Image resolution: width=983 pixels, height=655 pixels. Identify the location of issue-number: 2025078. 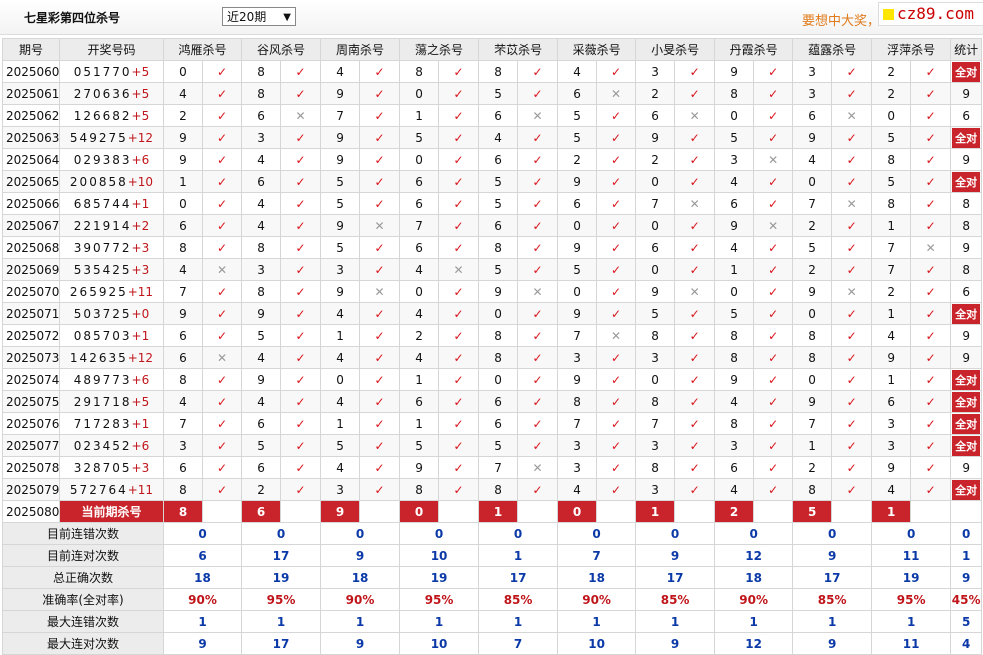
(31, 467).